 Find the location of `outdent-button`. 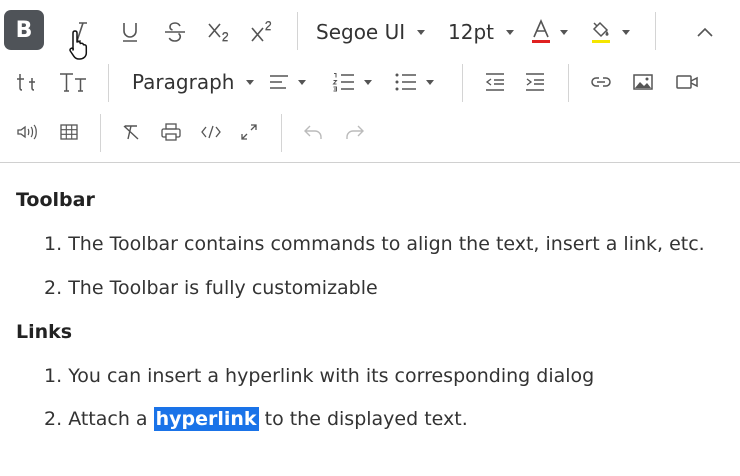

outdent-button is located at coordinates (495, 82).